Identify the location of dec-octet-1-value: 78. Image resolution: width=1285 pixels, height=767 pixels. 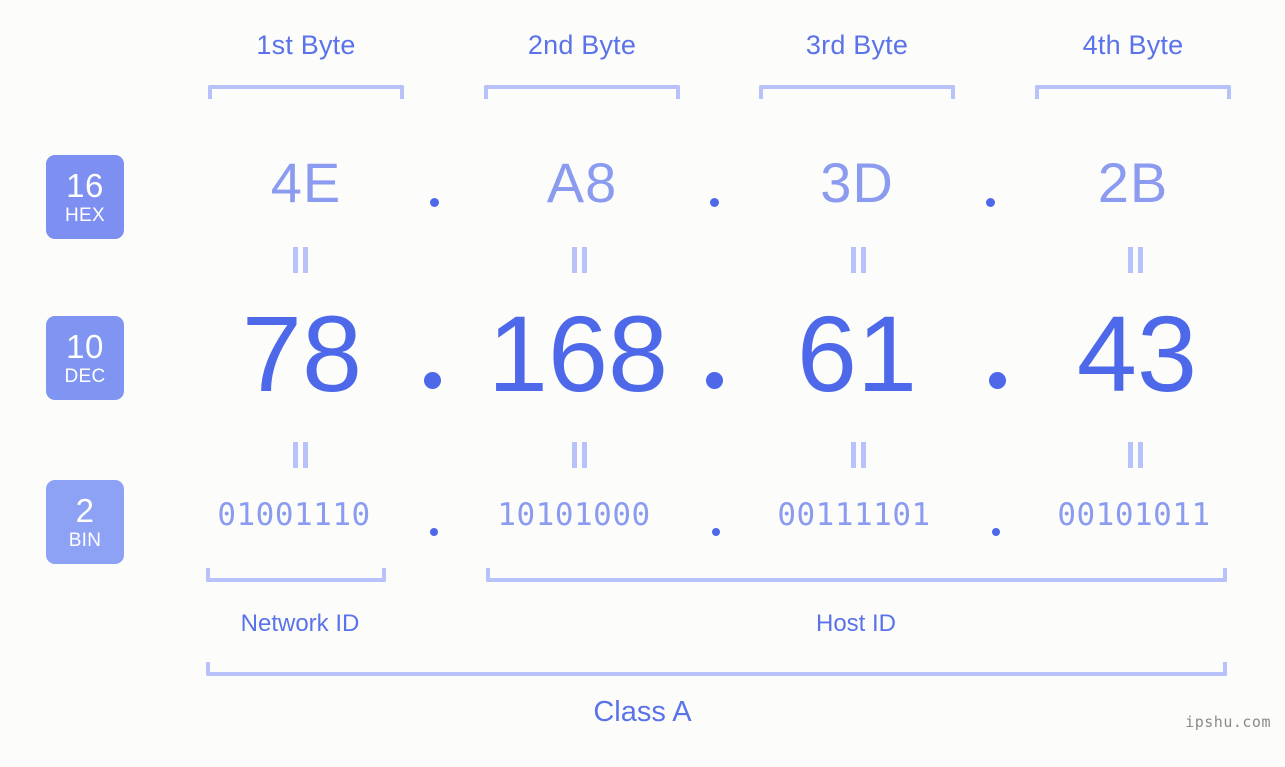
(302, 353).